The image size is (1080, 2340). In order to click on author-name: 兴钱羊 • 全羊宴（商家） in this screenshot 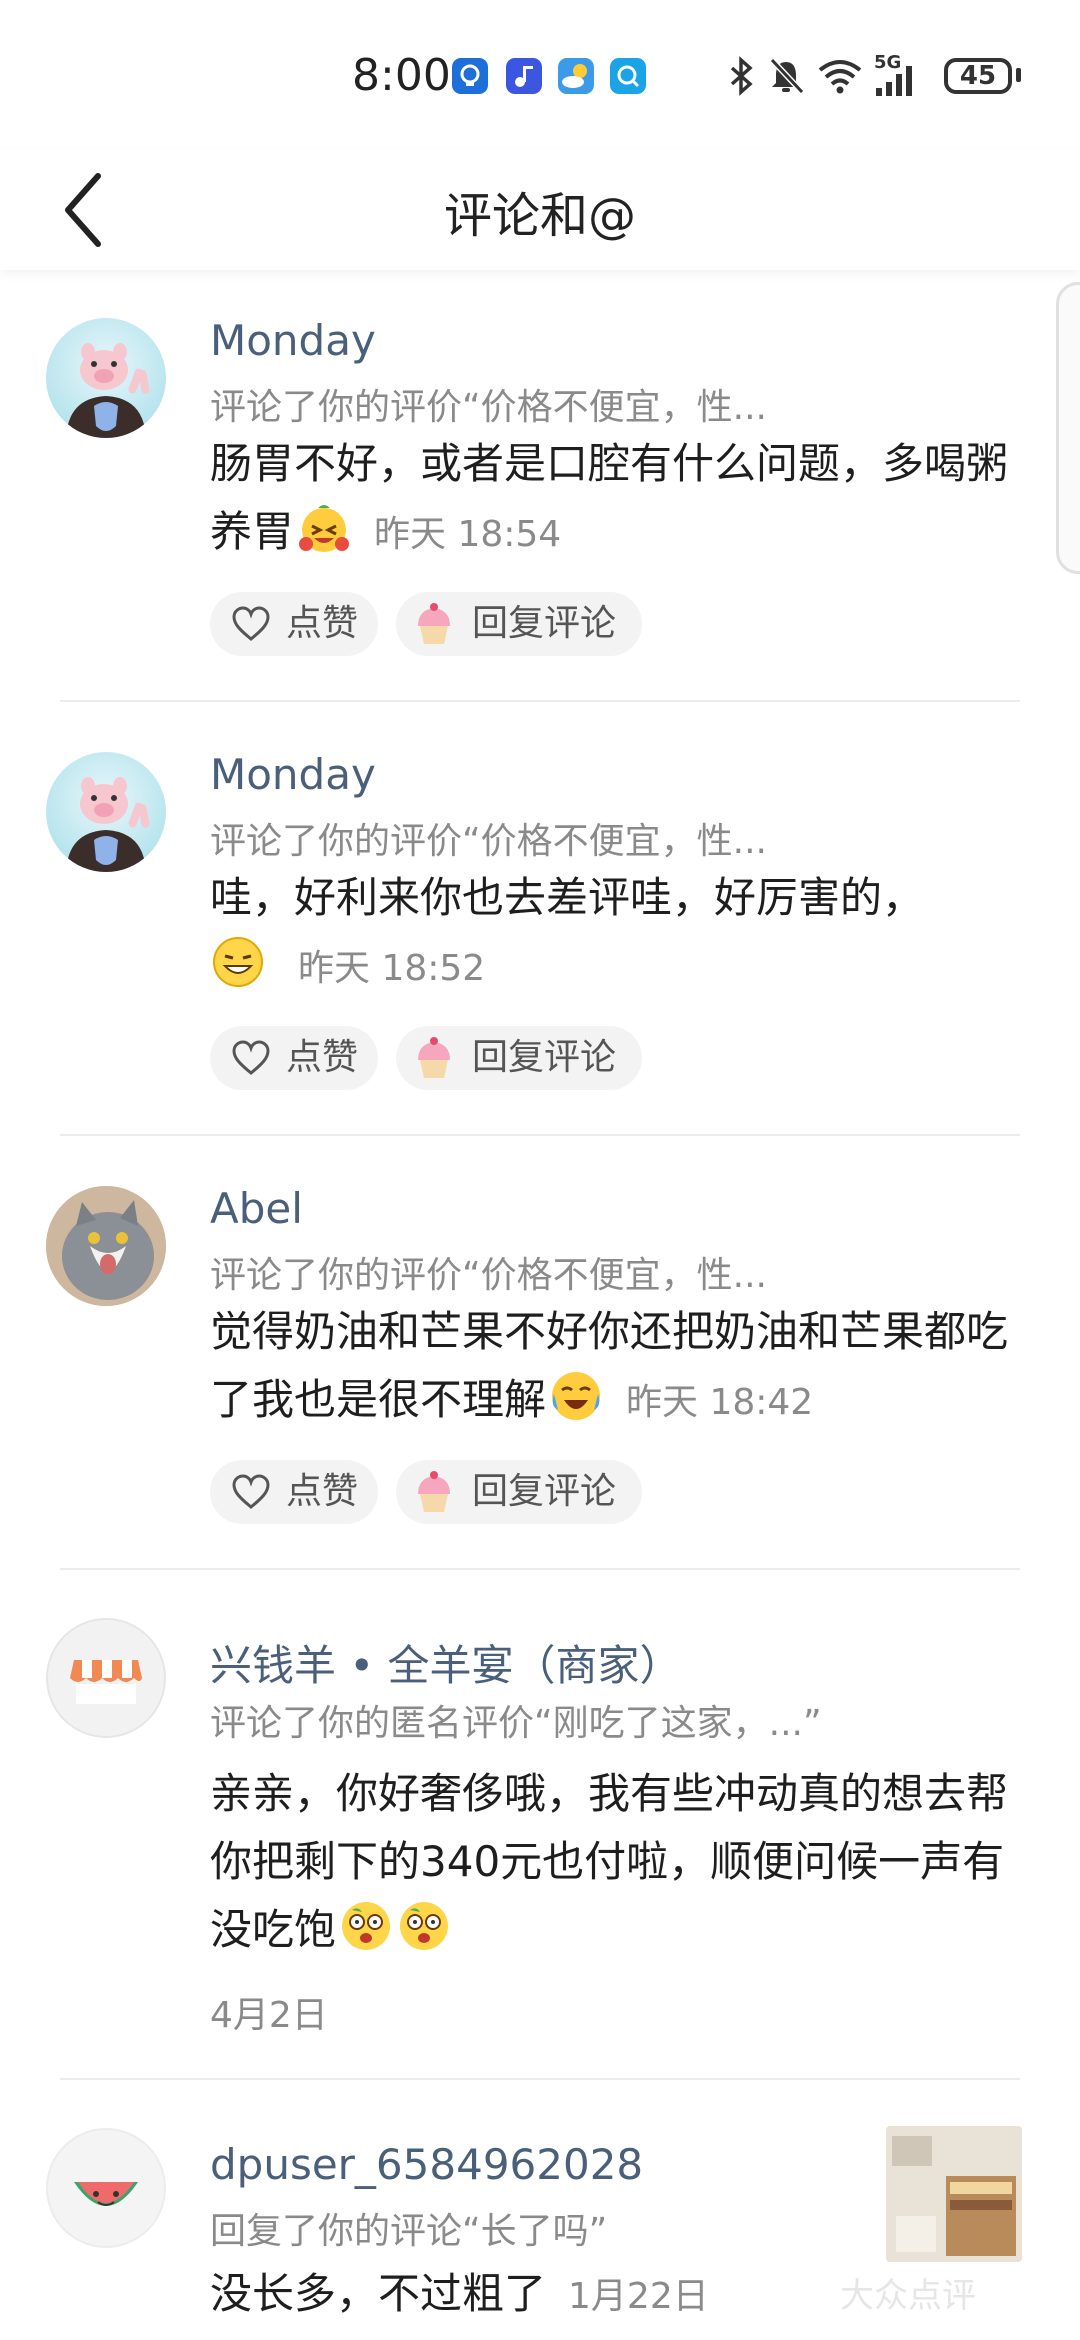, I will do `click(445, 1662)`.